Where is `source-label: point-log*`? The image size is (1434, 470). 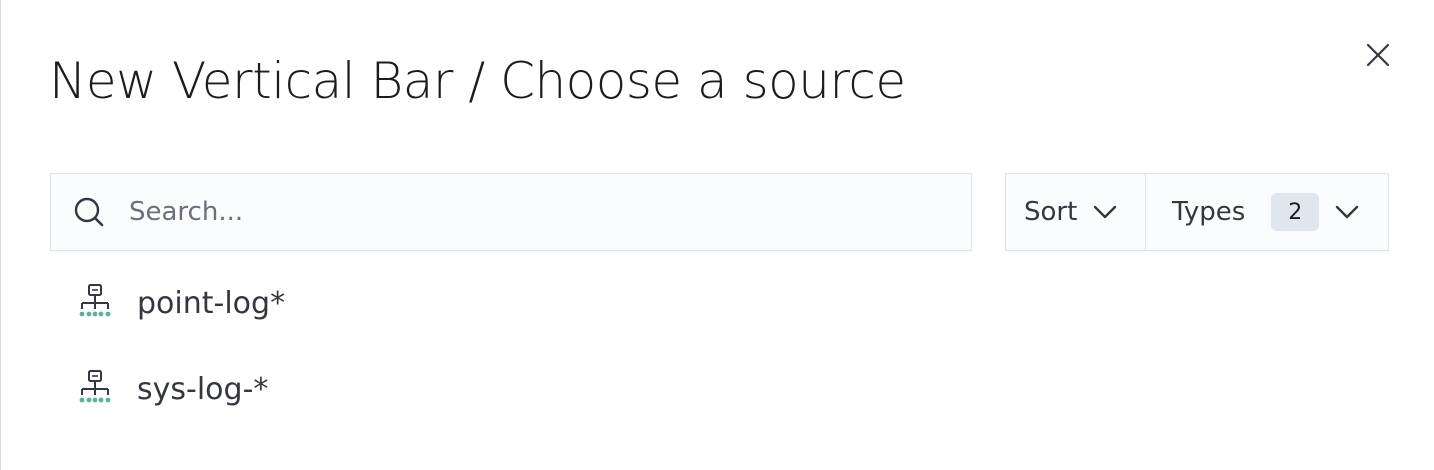
source-label: point-log* is located at coordinates (211, 303).